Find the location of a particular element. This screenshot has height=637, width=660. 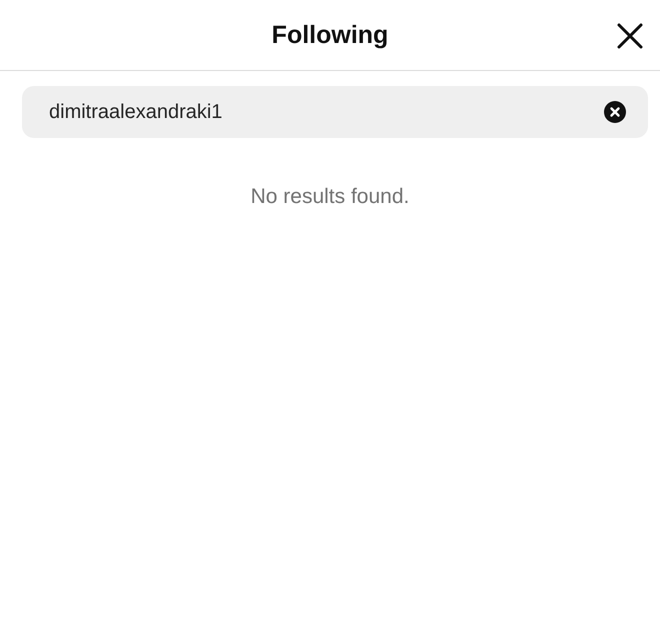

dialog-title: Following is located at coordinates (330, 35).